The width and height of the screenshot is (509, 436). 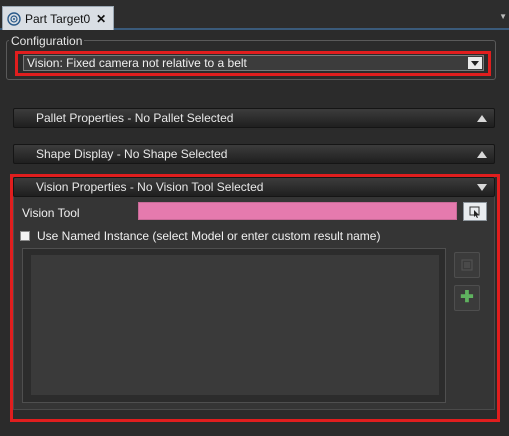 I want to click on pallet-properties-header: Pallet Properties - No Pallet Selected, so click(x=254, y=118).